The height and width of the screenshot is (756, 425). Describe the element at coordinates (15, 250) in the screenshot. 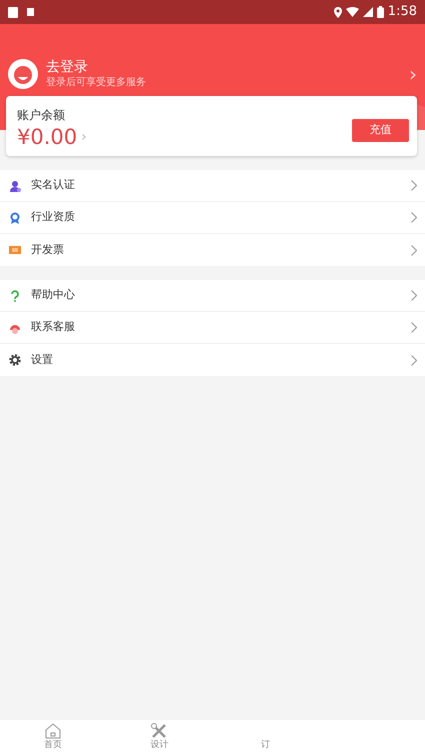

I see `ticket-icon` at that location.